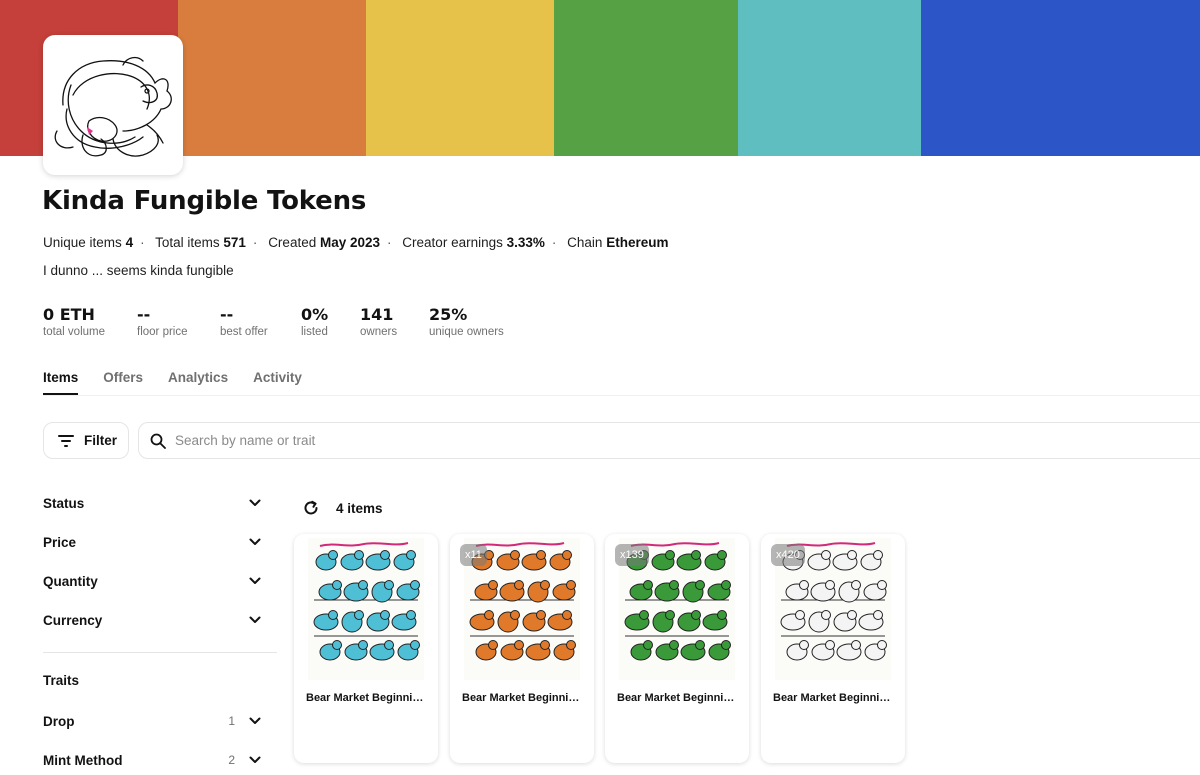 This screenshot has height=775, width=1200. Describe the element at coordinates (460, 78) in the screenshot. I see `banner-stripe-yellow` at that location.